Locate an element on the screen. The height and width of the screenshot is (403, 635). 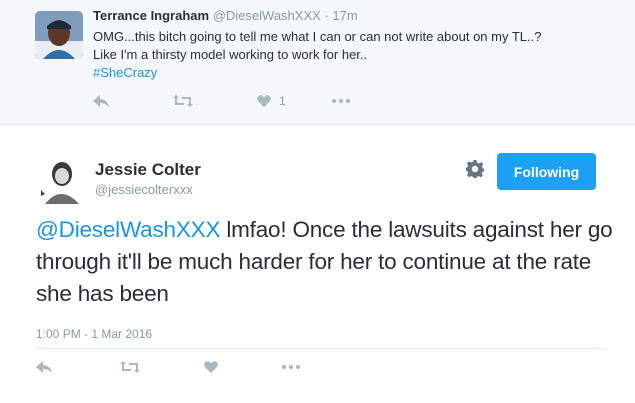
hashtag-link: #SheCrazy is located at coordinates (353, 73).